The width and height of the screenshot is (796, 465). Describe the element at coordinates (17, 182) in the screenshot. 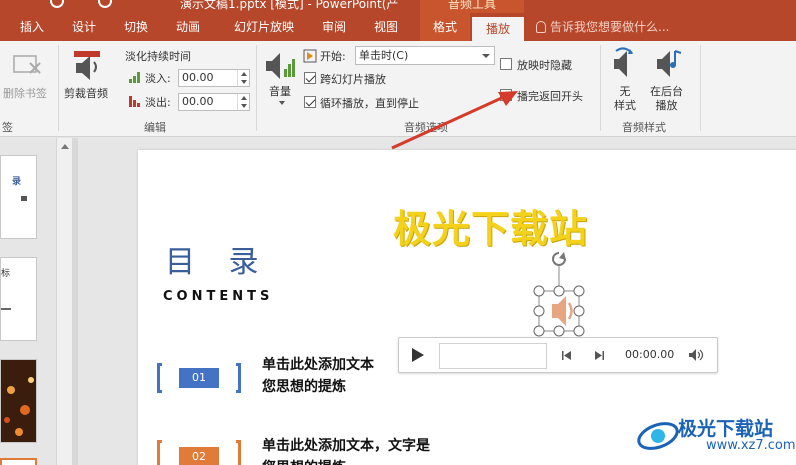

I see `thumb-text: 录` at that location.